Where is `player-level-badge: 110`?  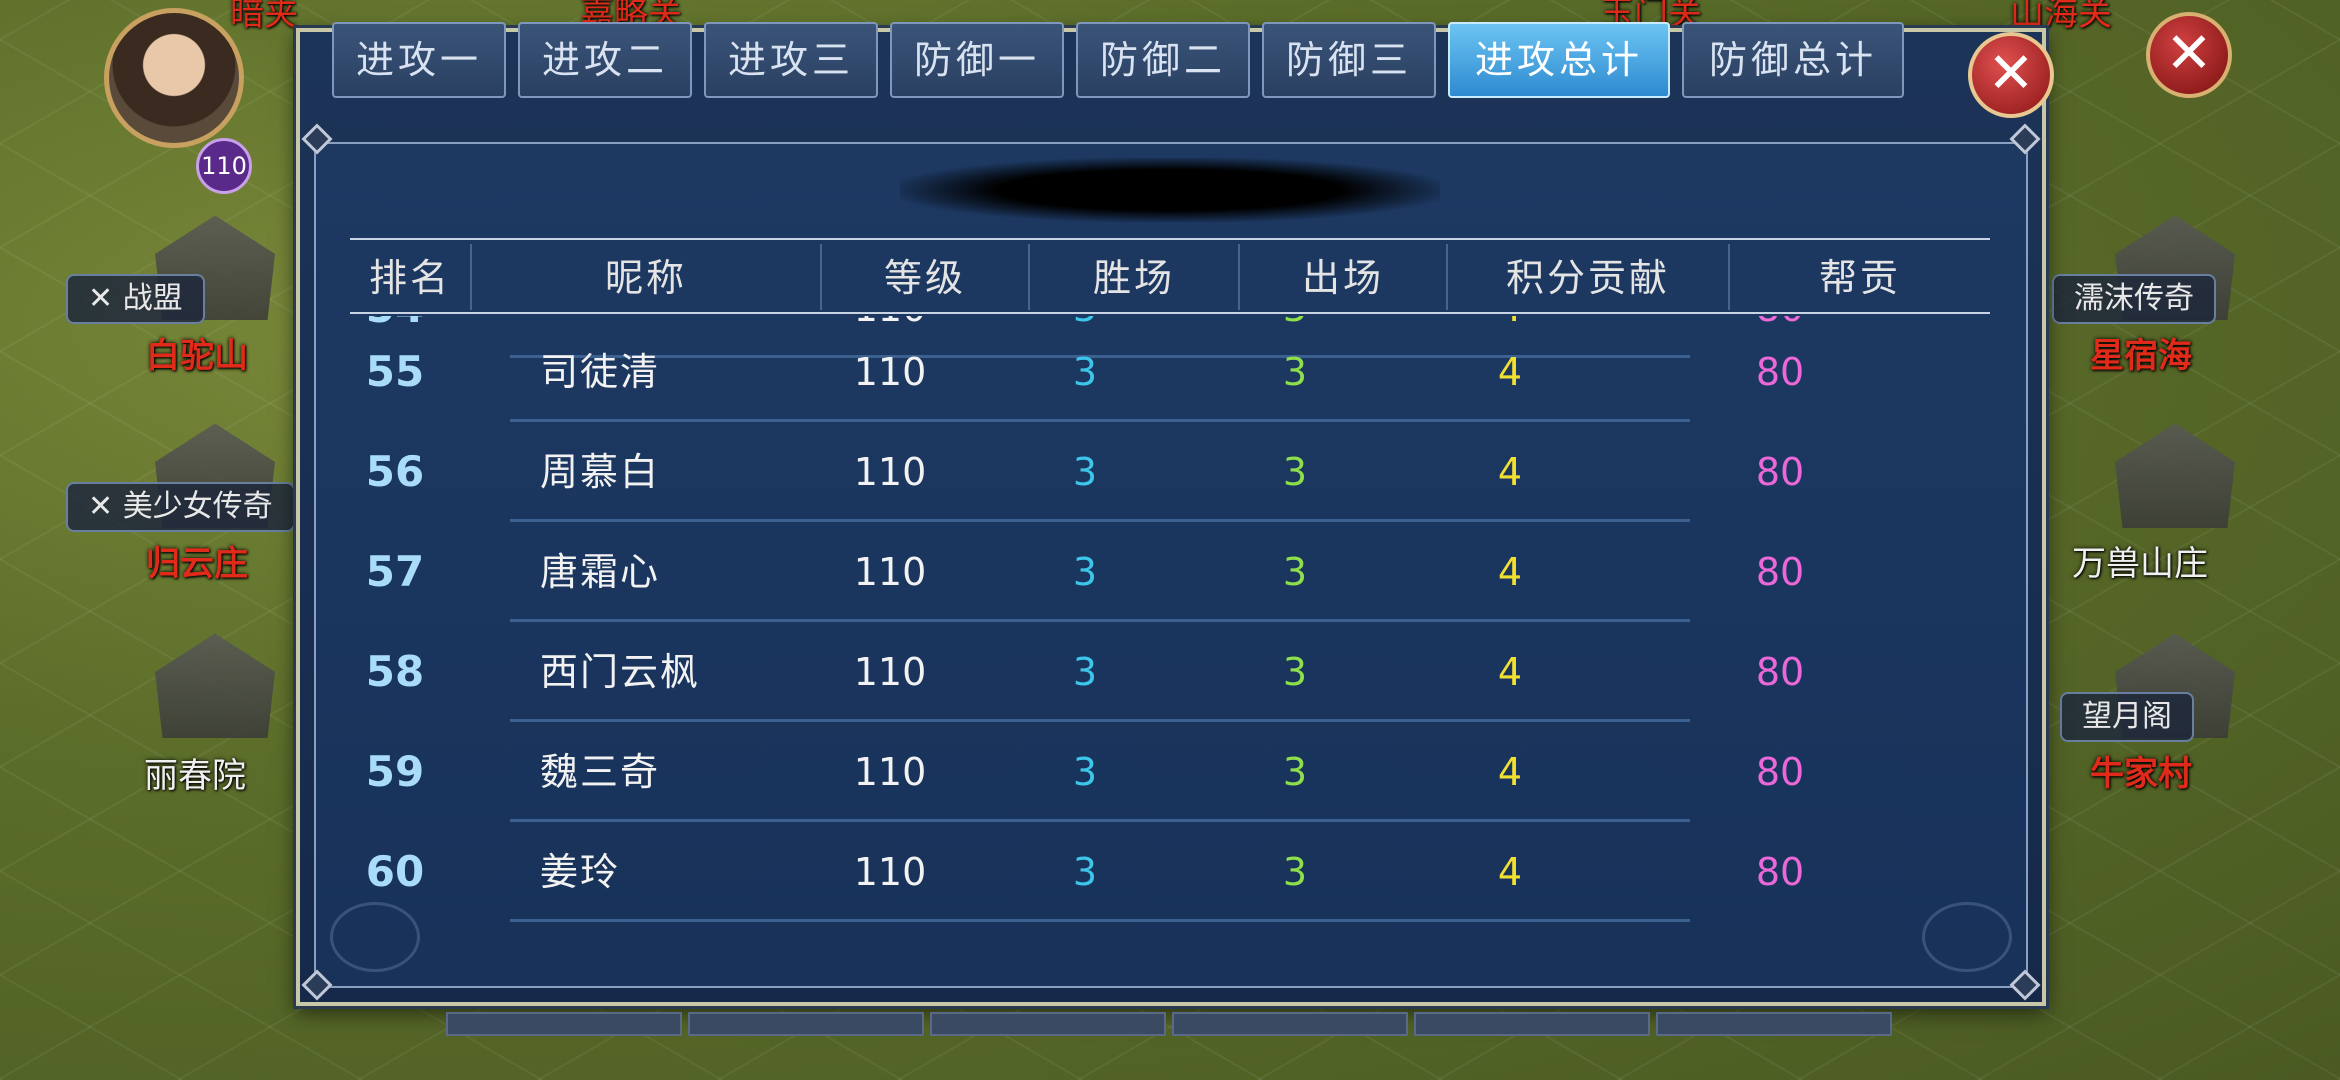
player-level-badge: 110 is located at coordinates (224, 166).